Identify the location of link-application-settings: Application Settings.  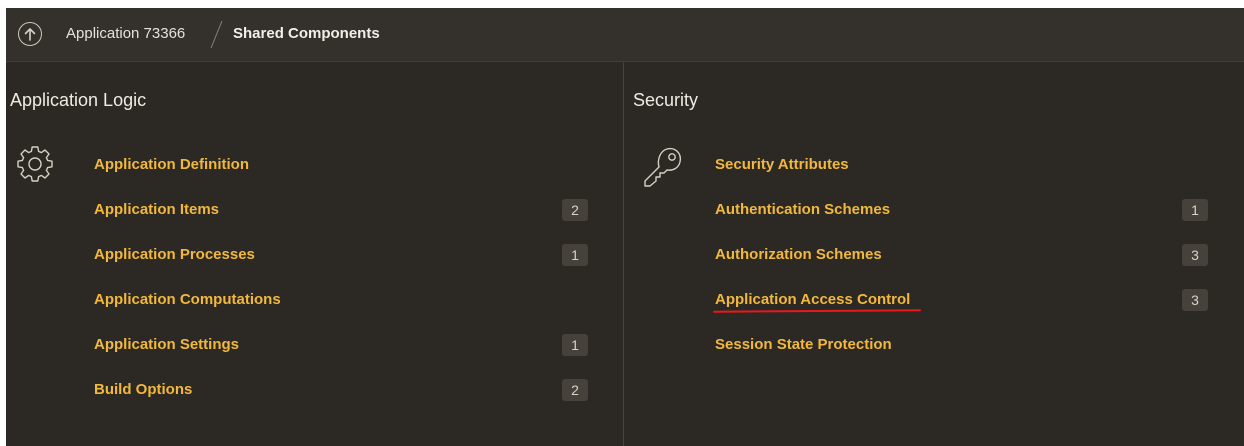
(166, 344).